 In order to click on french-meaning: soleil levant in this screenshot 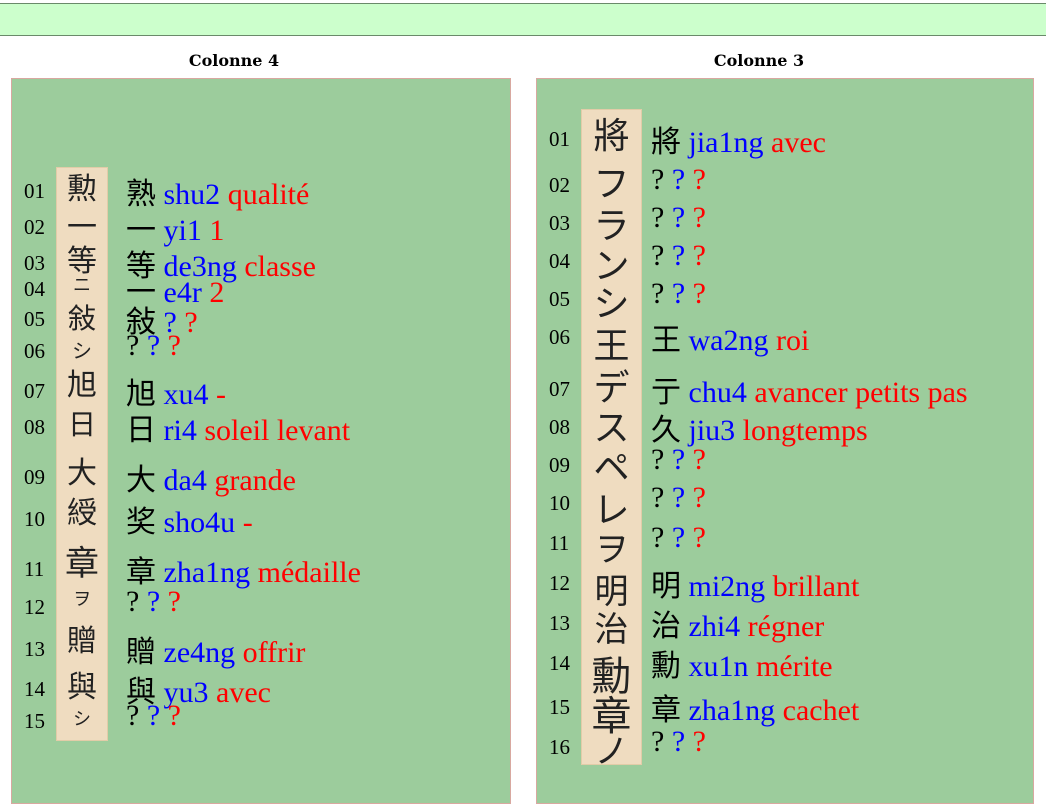, I will do `click(277, 430)`.